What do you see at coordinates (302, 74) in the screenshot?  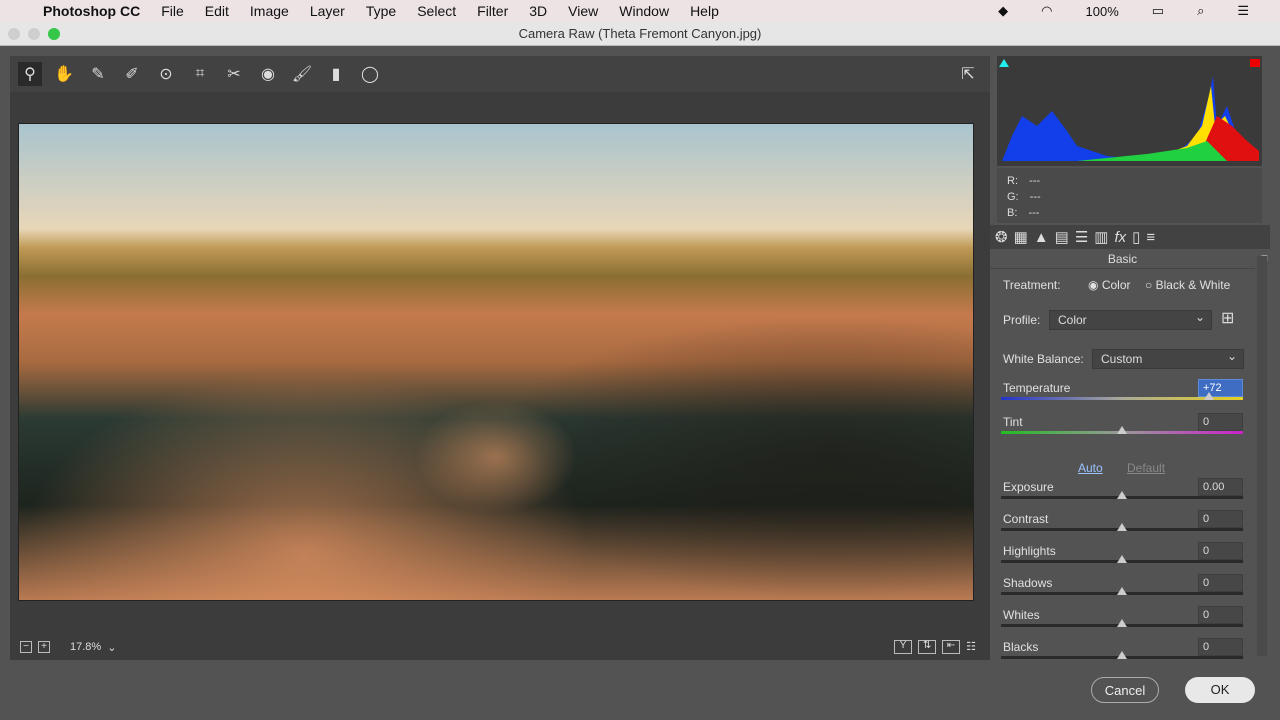 I see `adjustment-brush-icon: 🖌` at bounding box center [302, 74].